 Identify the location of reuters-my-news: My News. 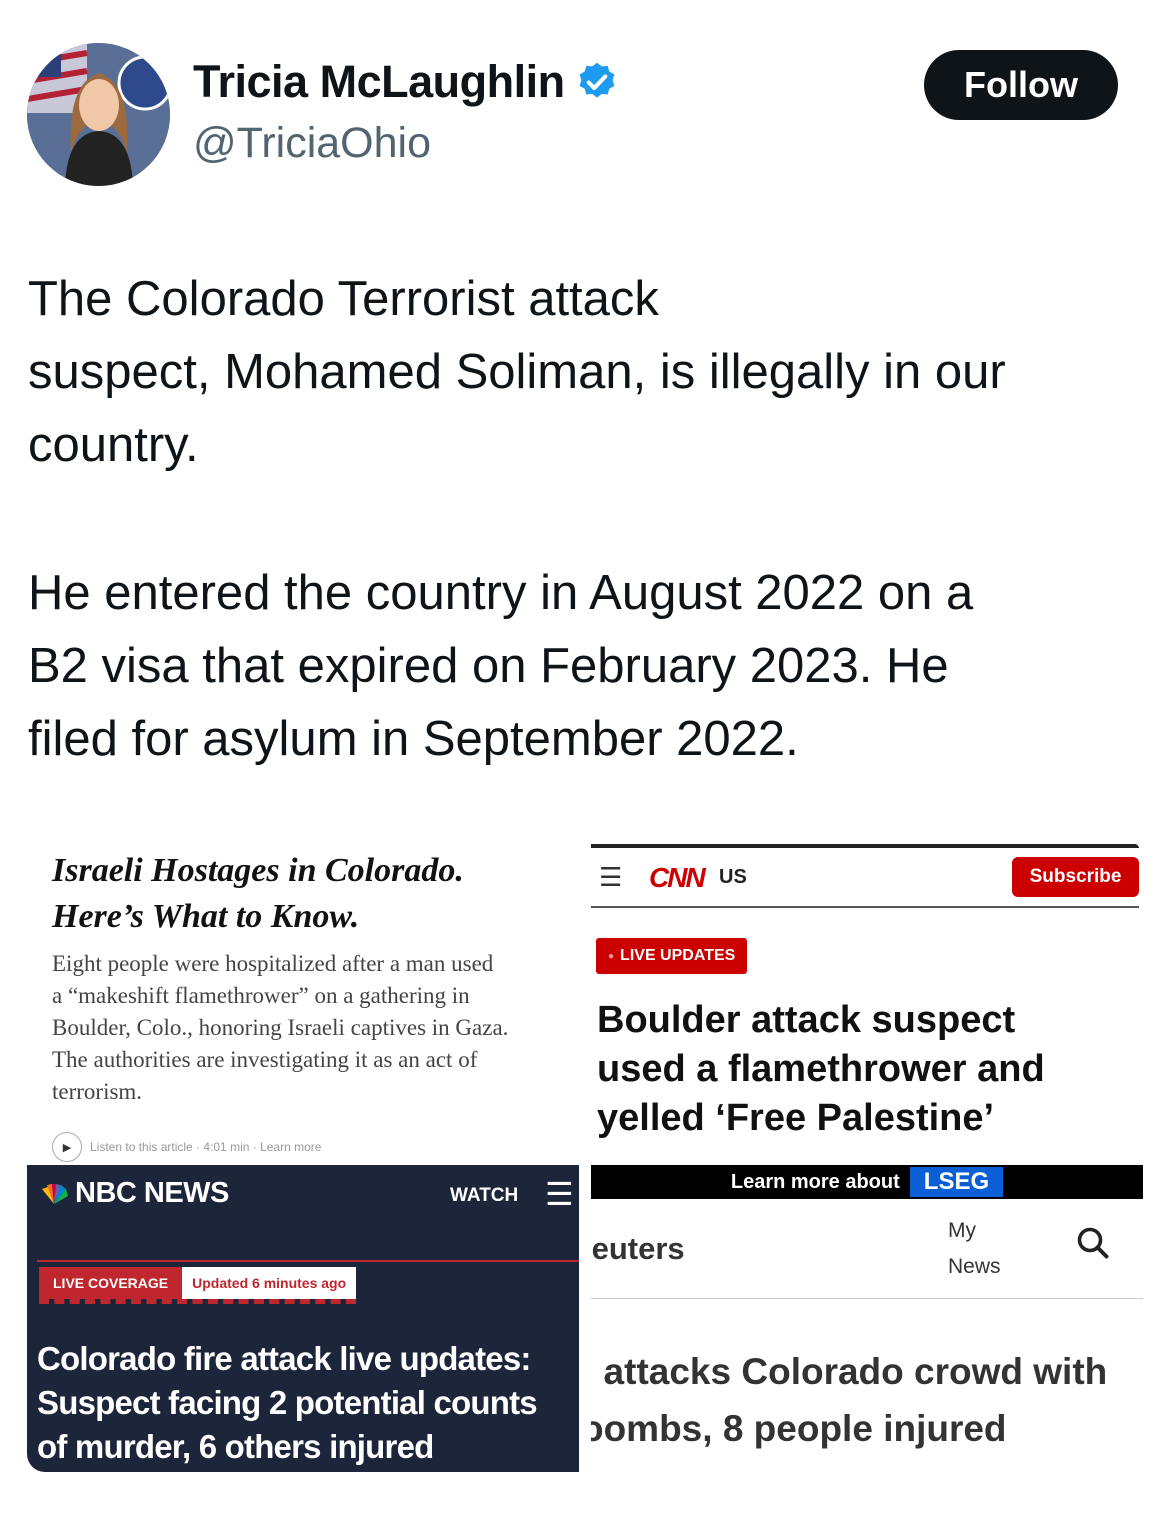
(974, 1249).